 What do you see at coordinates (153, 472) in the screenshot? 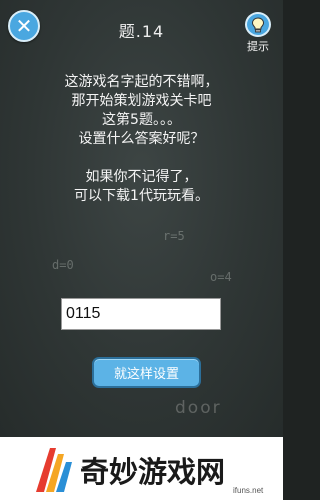
I see `brand-name: 奇妙游戏网` at bounding box center [153, 472].